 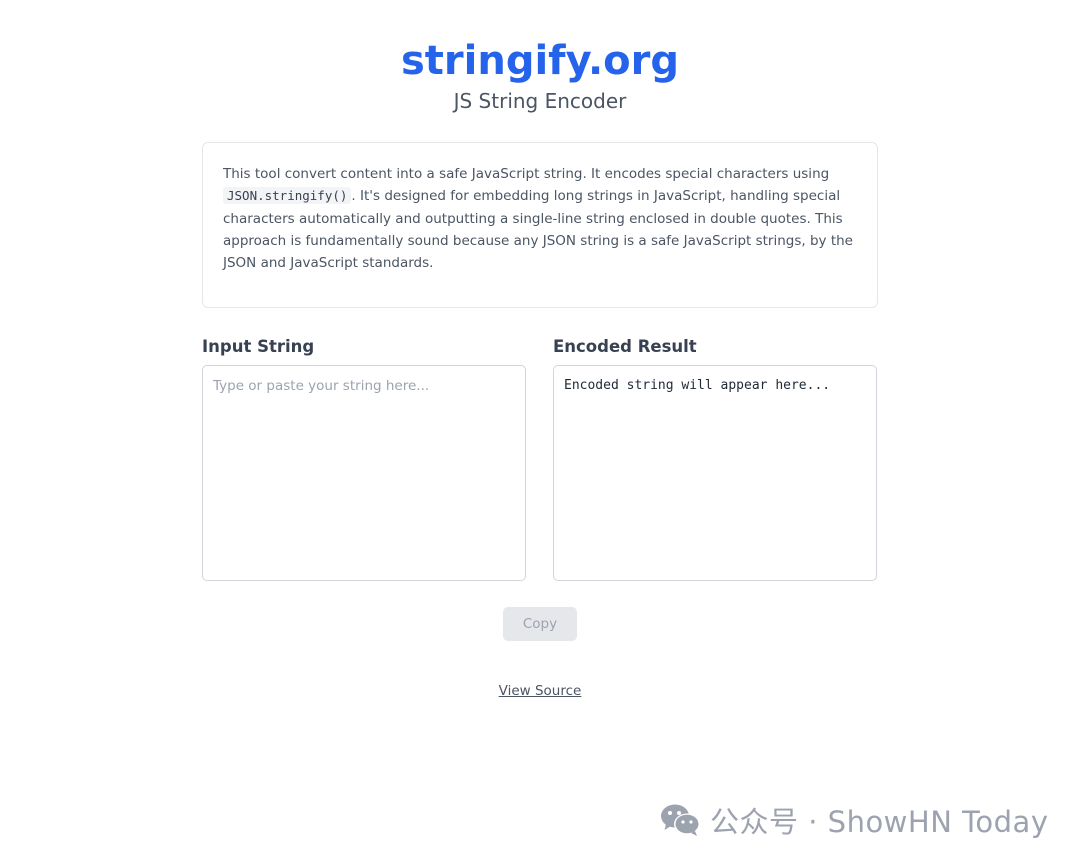 I want to click on watermark-text: 公众号 · ShowHN Today, so click(x=879, y=822).